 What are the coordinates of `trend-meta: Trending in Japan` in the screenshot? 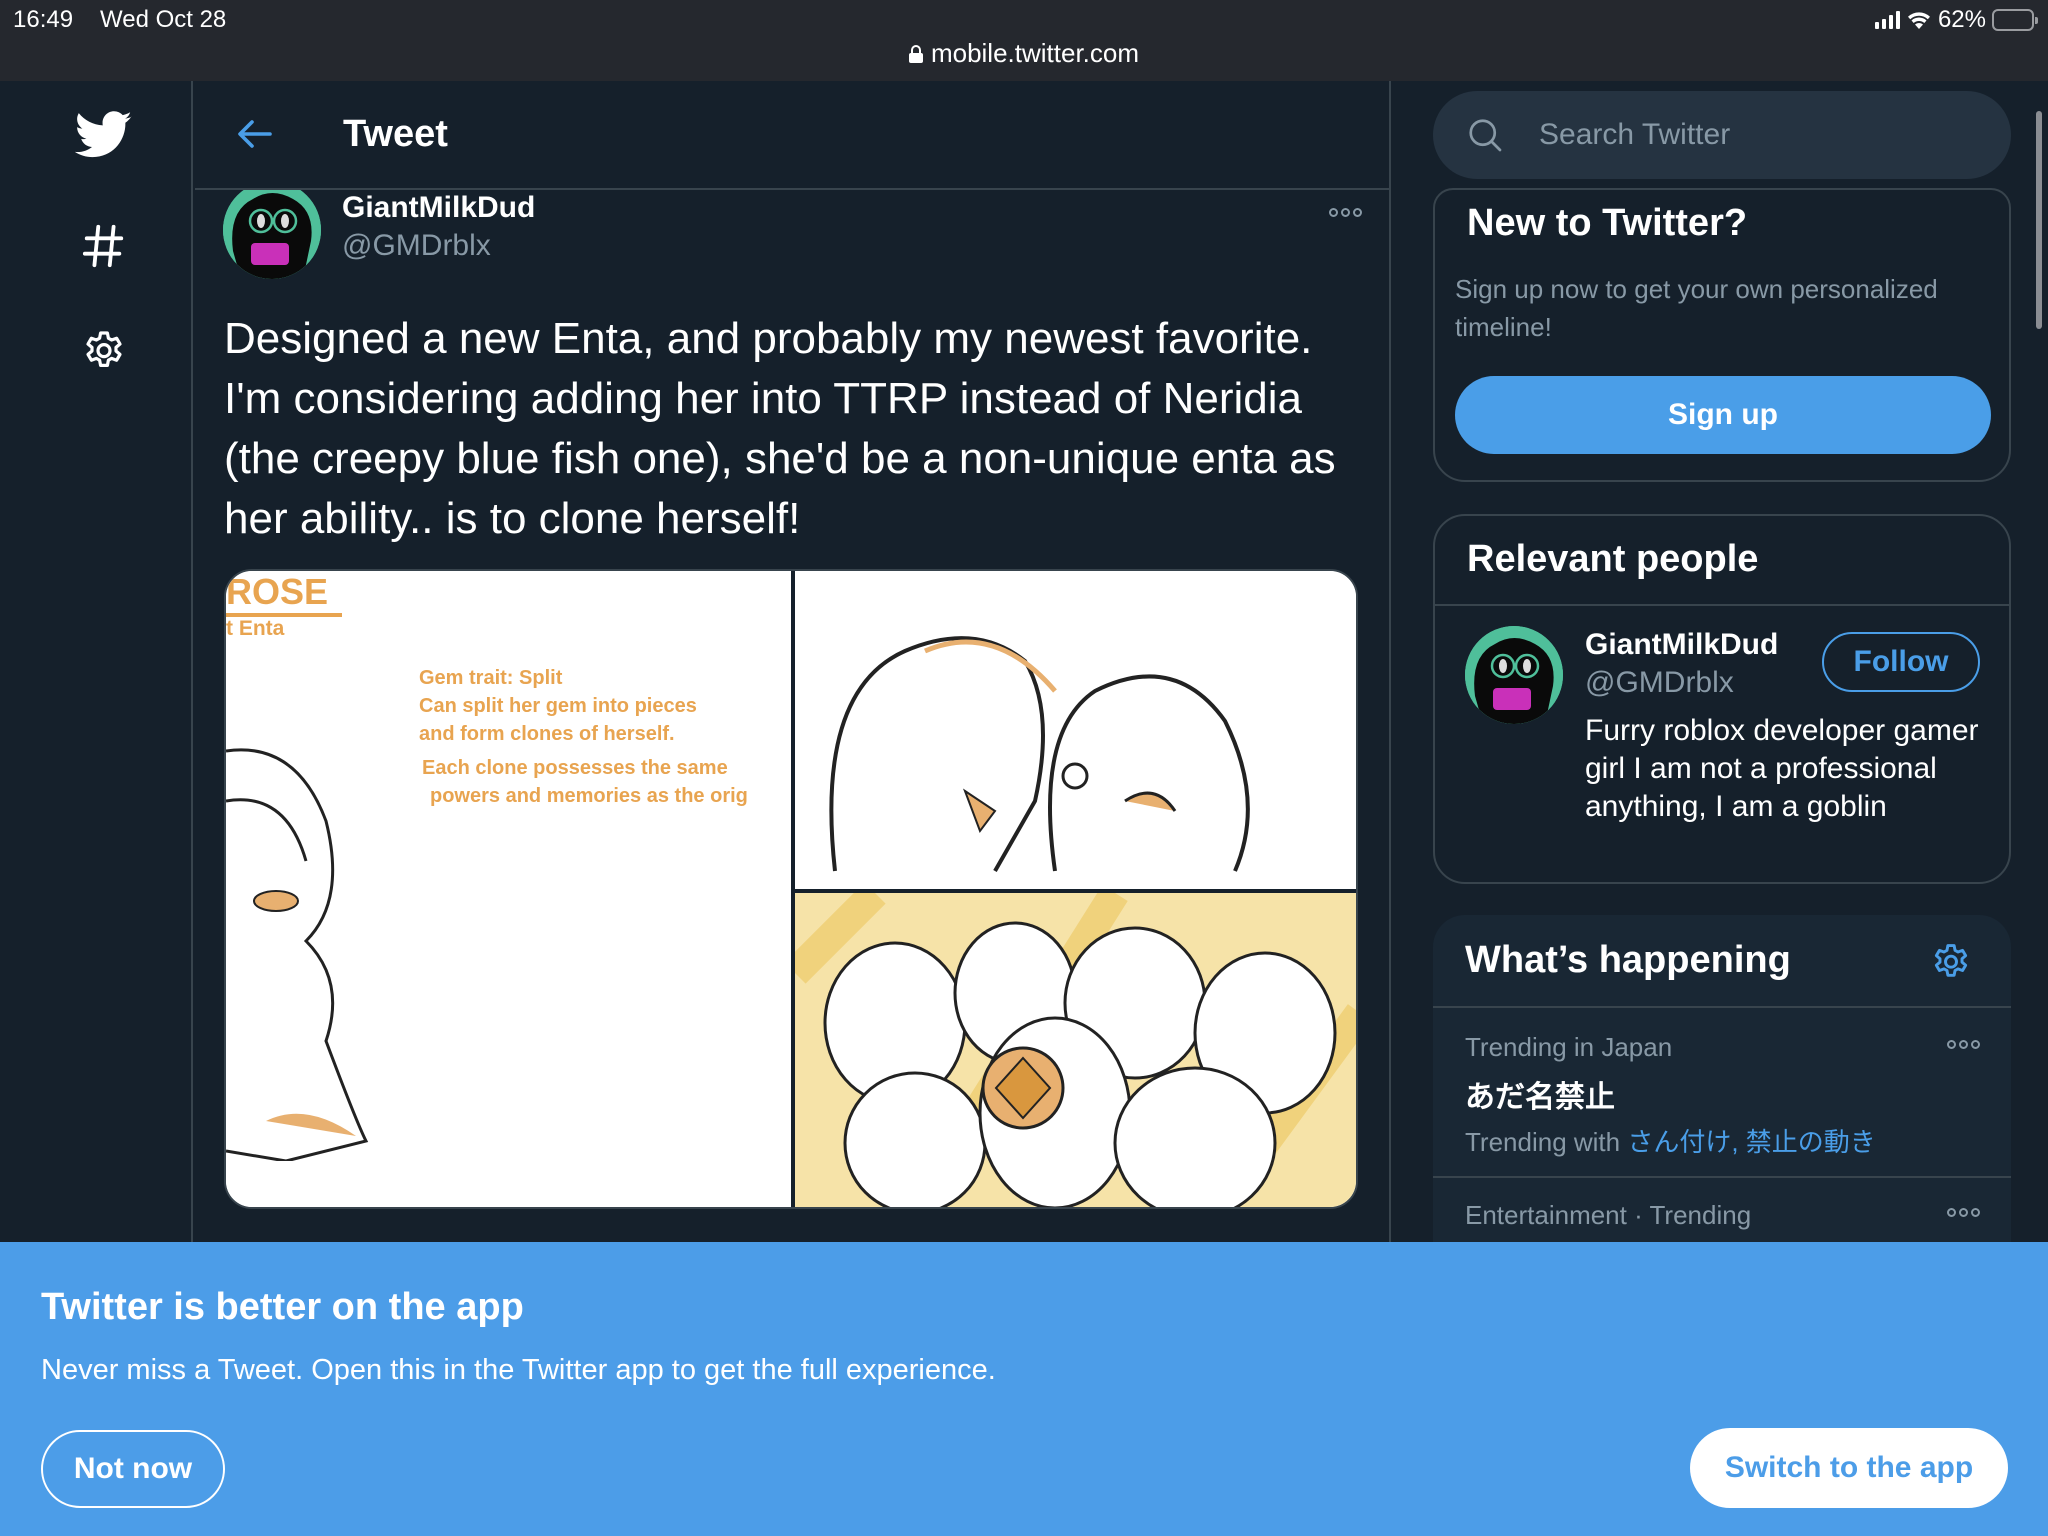 It's located at (1569, 1047).